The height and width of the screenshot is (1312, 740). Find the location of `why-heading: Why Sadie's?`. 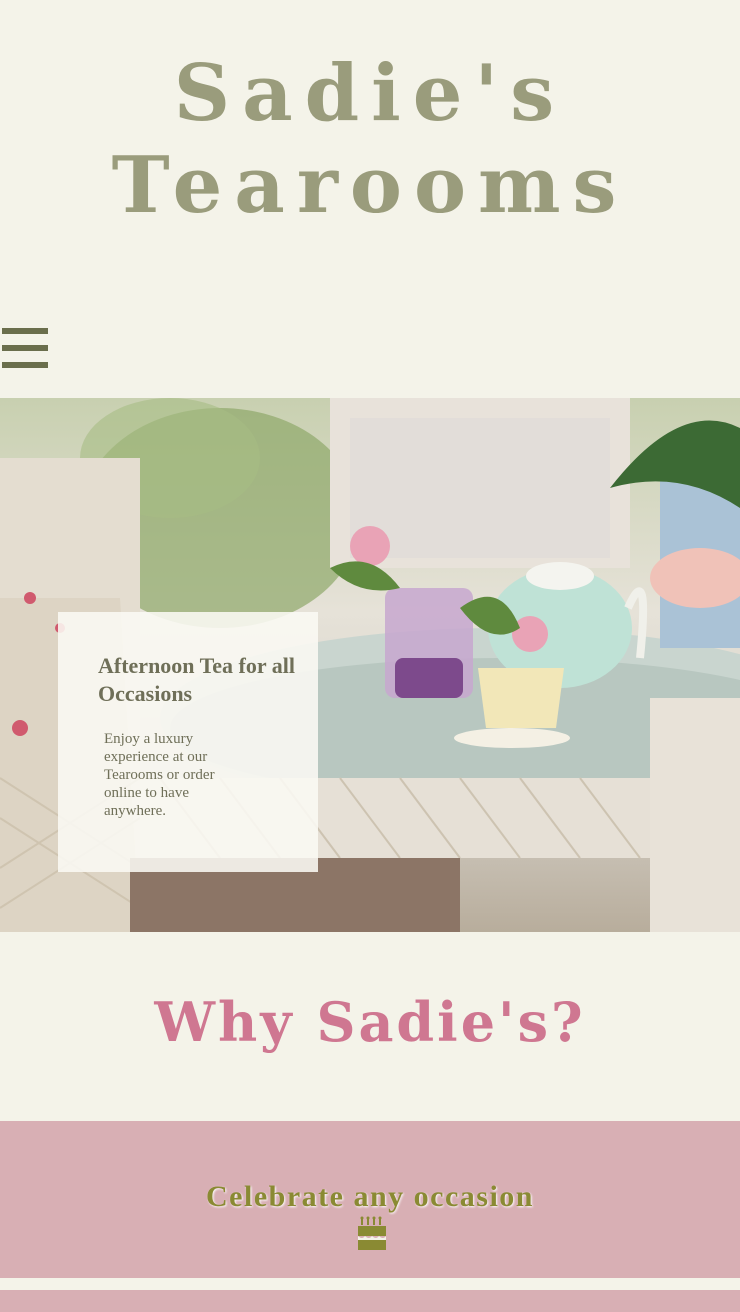

why-heading: Why Sadie's? is located at coordinates (370, 1022).